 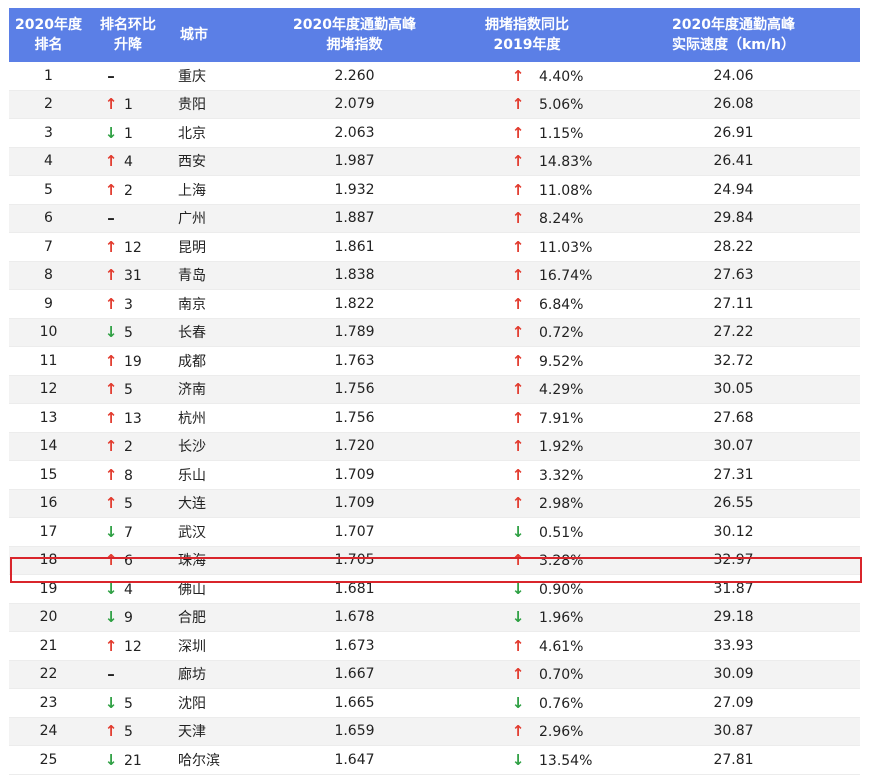 What do you see at coordinates (561, 133) in the screenshot?
I see `yoy-value: 1.15%` at bounding box center [561, 133].